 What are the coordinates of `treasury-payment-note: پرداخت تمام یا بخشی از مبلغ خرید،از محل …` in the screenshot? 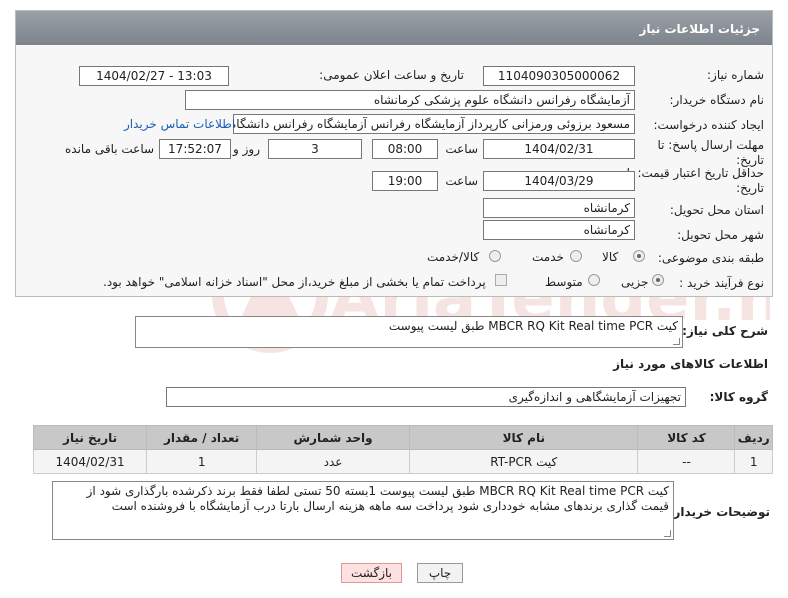 It's located at (294, 282).